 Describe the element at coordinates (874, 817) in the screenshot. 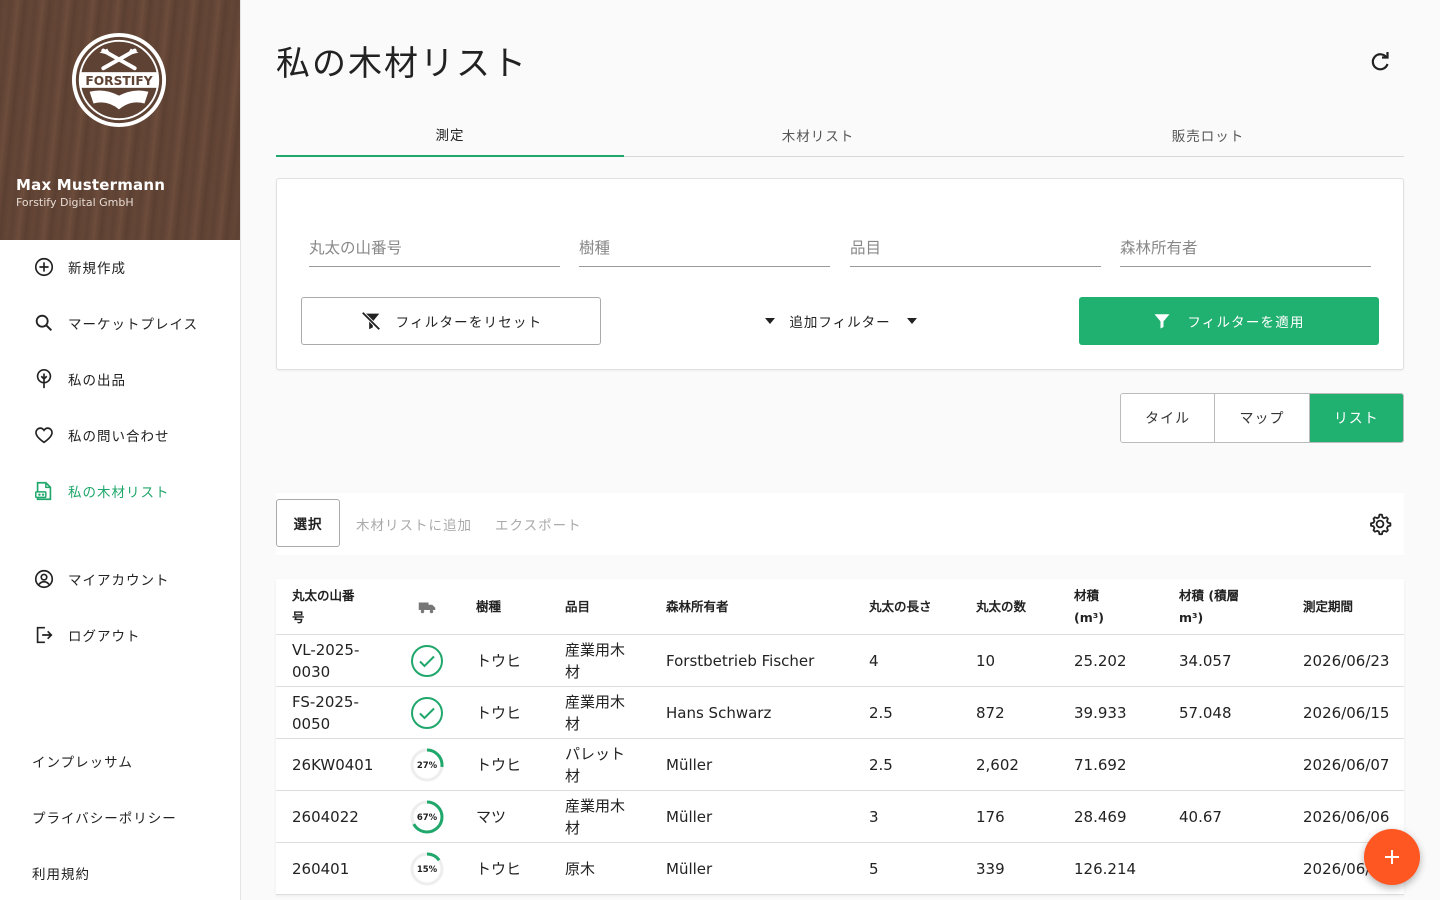

I see `cell-length: 3` at that location.